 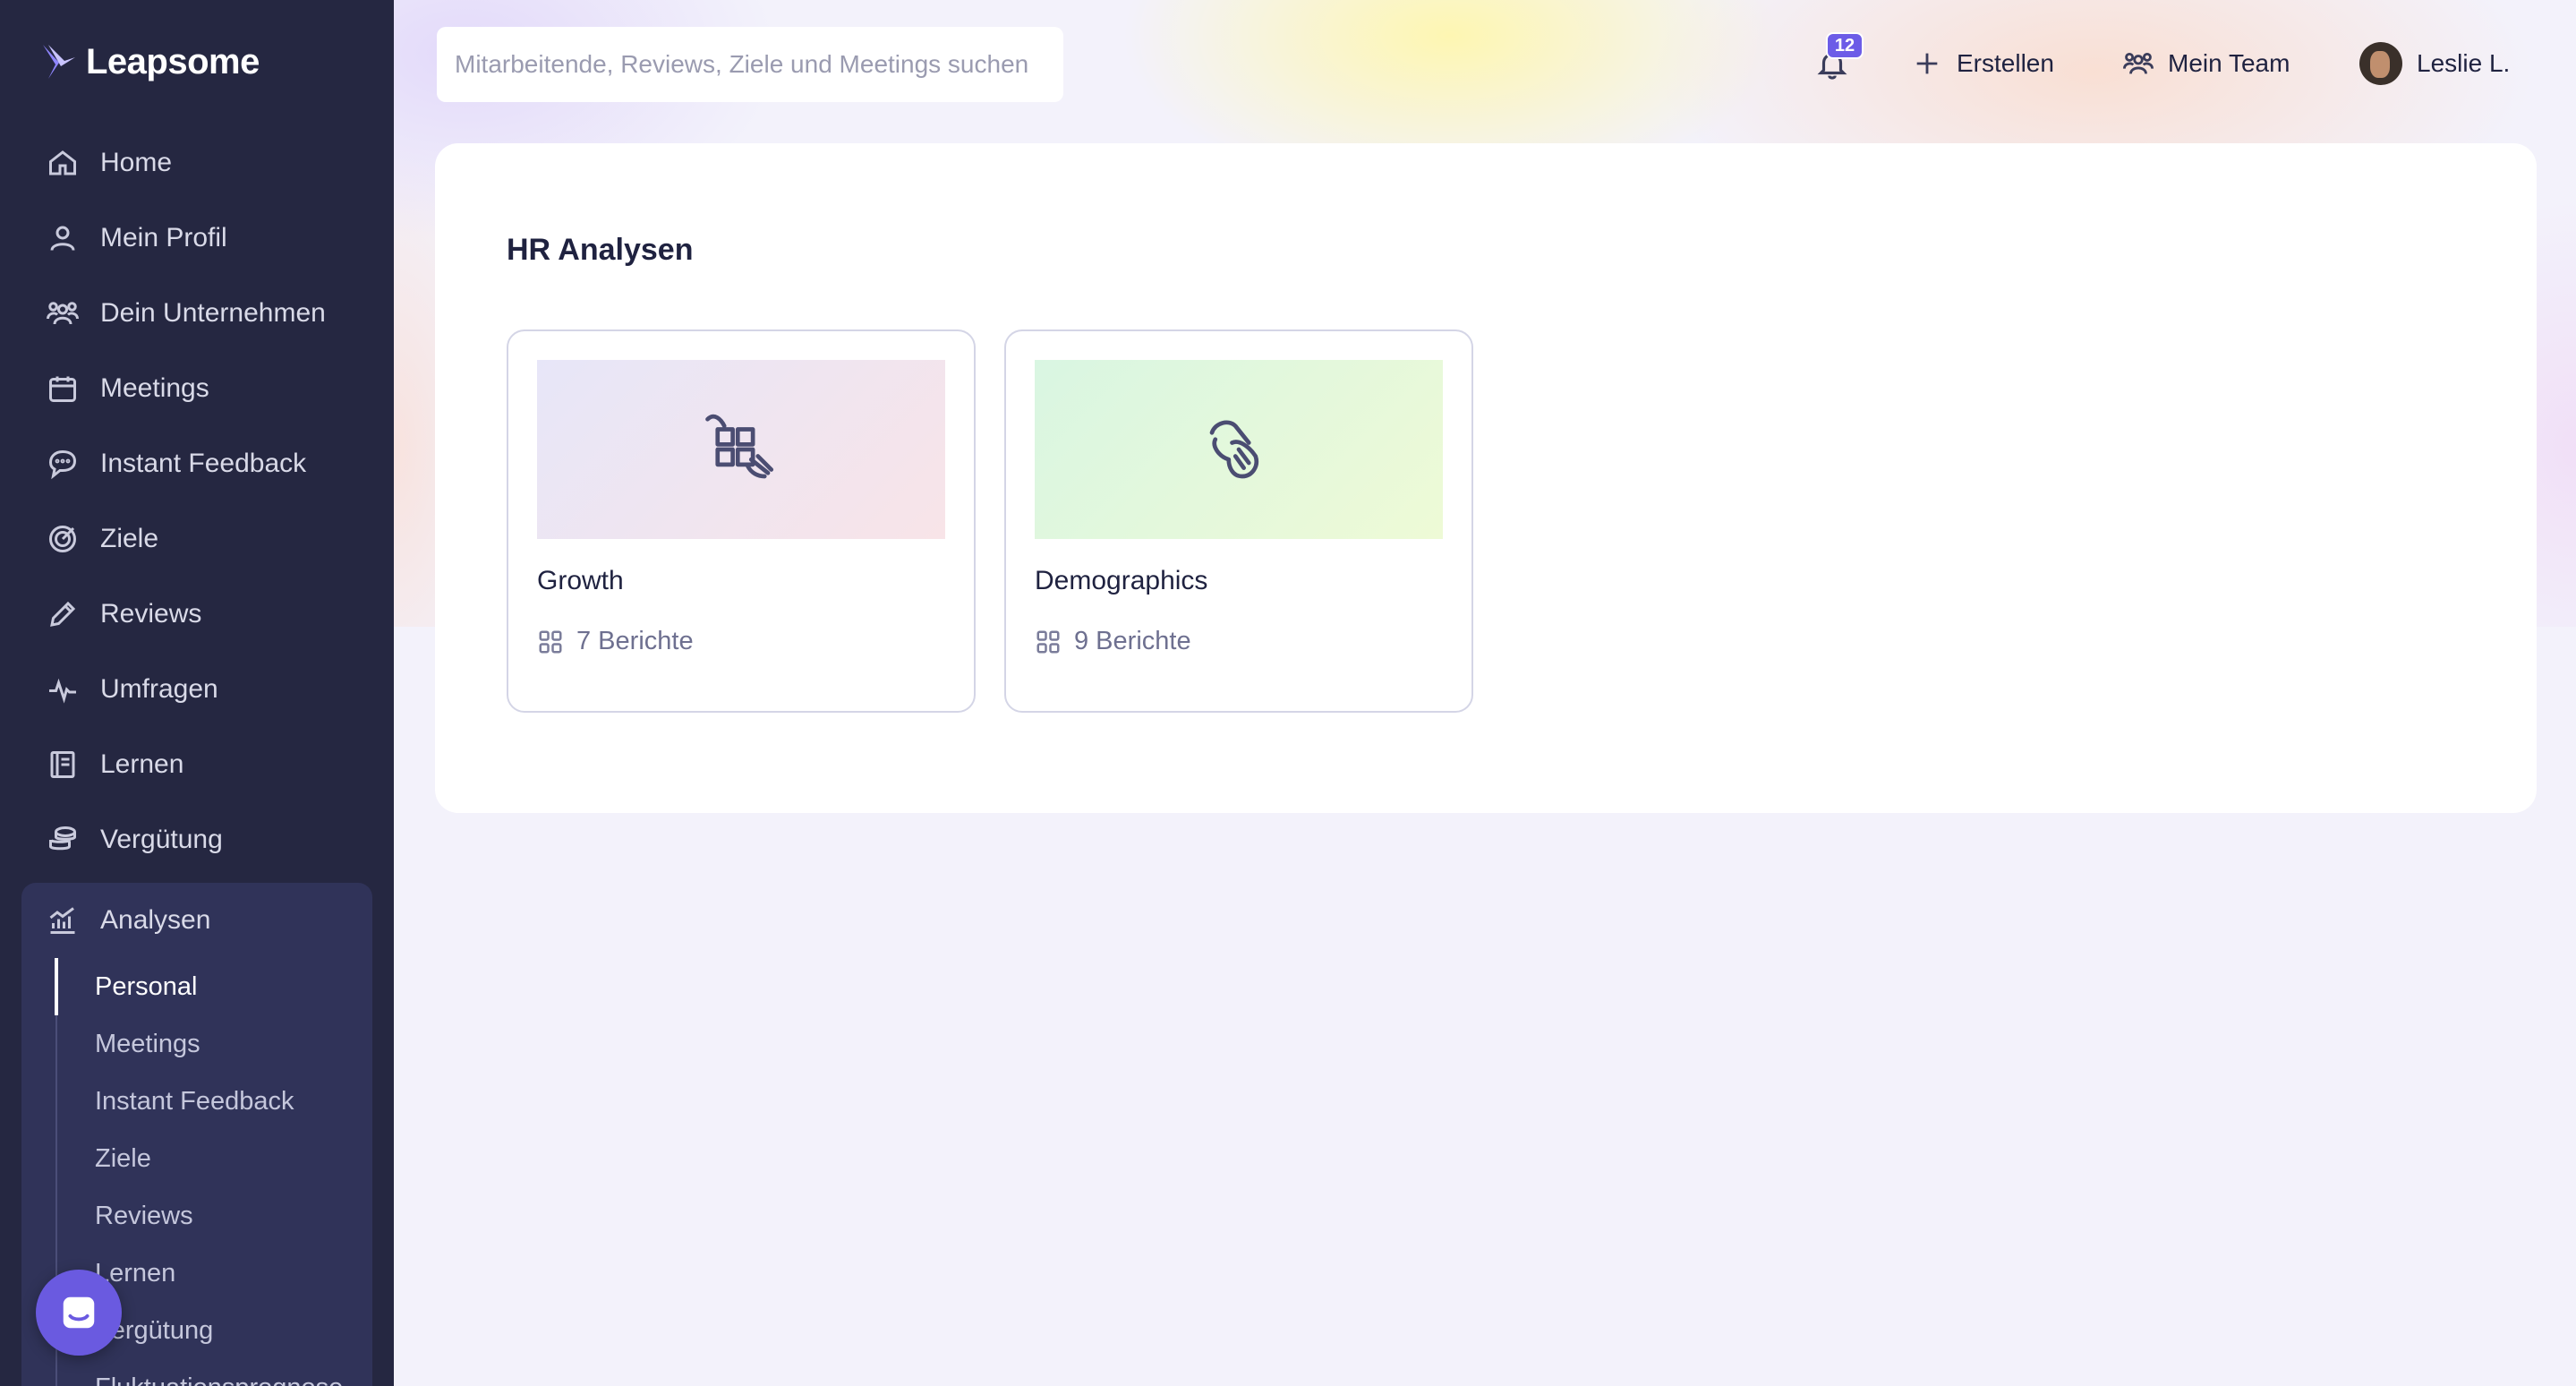 What do you see at coordinates (62, 464) in the screenshot?
I see `chat-icon` at bounding box center [62, 464].